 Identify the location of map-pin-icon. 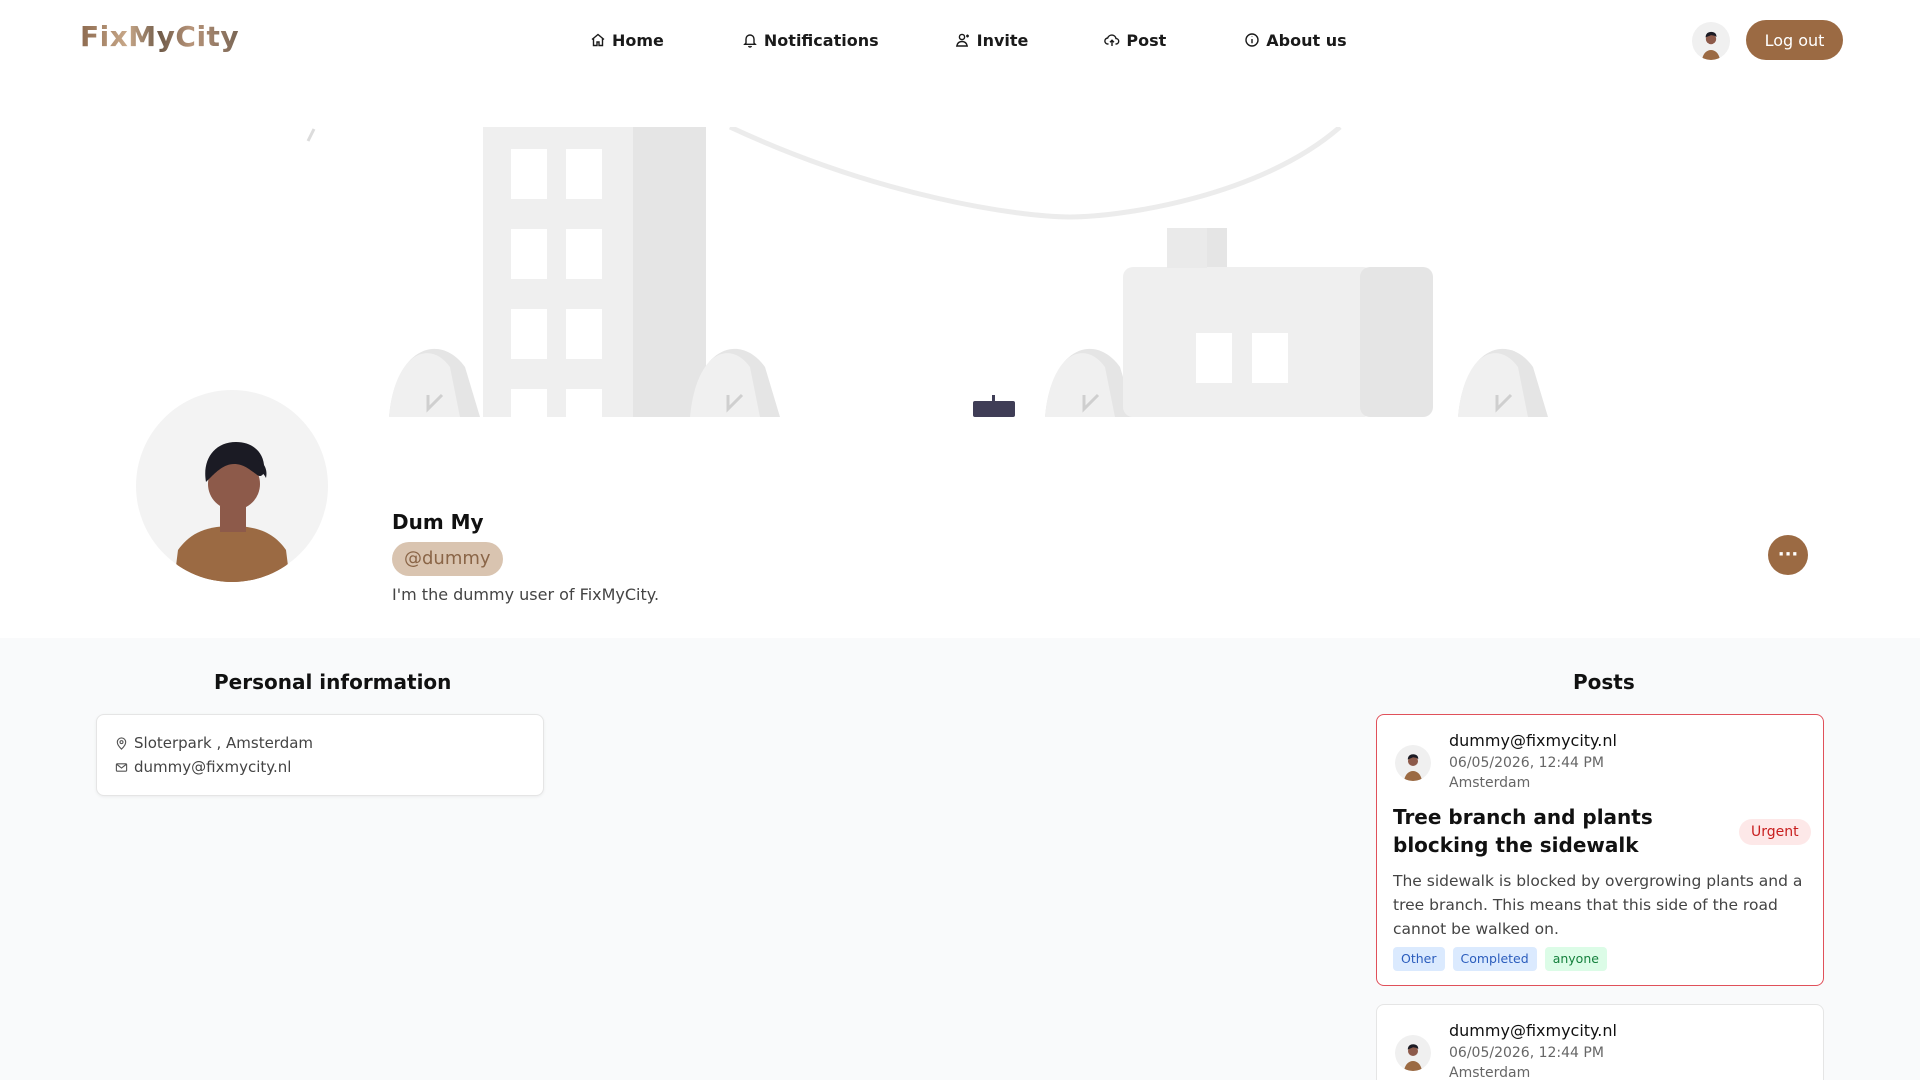
(121, 743).